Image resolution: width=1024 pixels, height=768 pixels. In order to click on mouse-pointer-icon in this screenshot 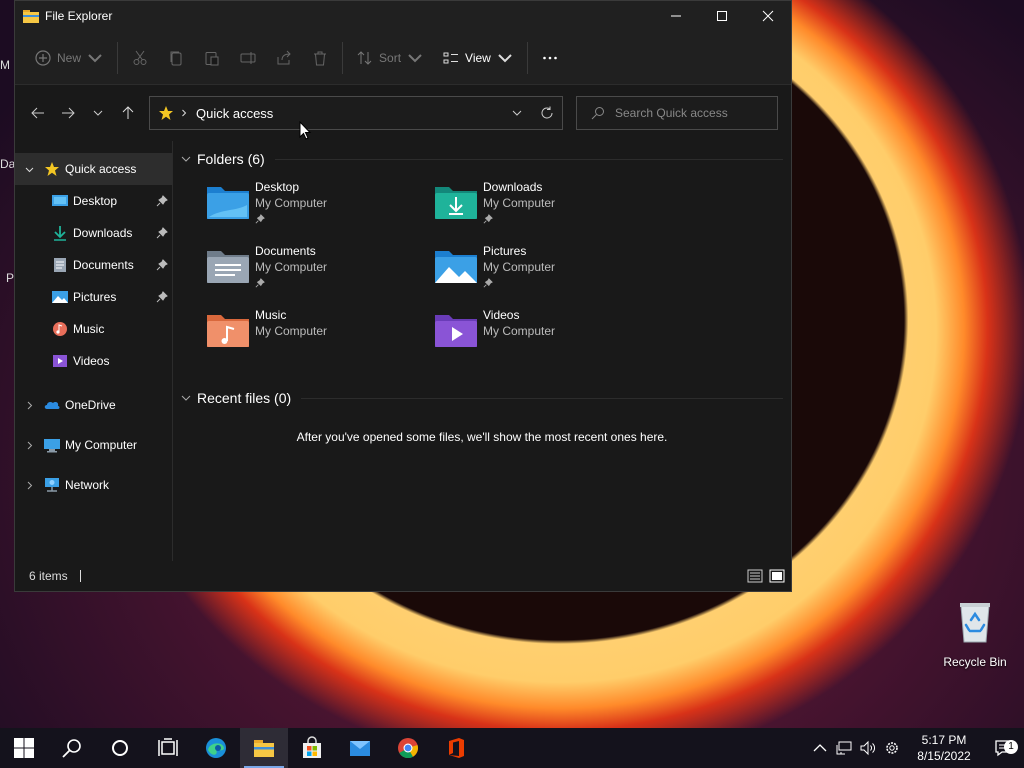, I will do `click(305, 130)`.